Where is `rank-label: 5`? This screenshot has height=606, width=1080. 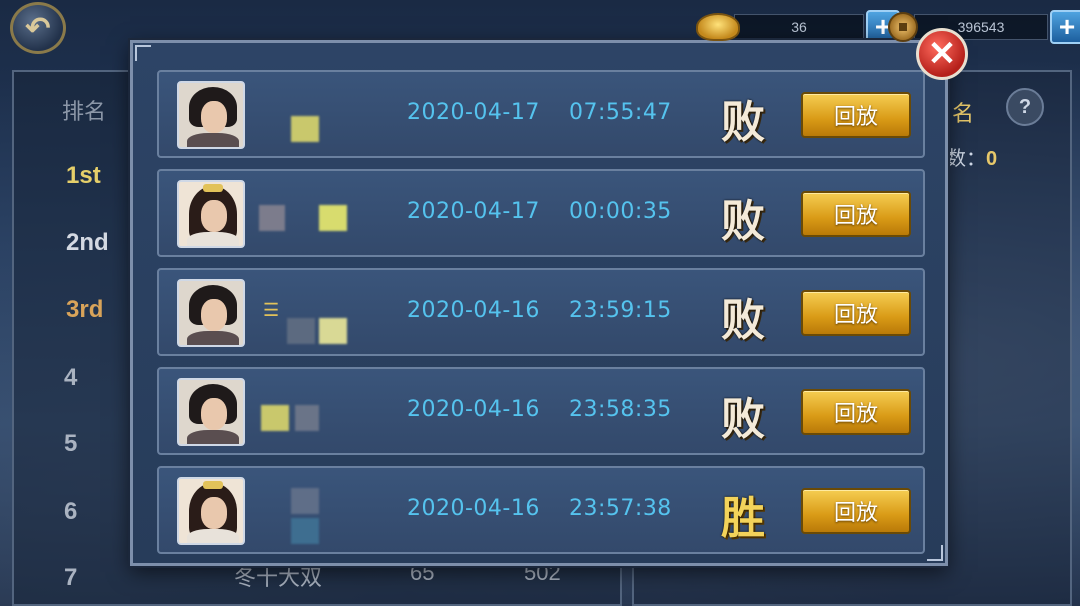
rank-label: 5 is located at coordinates (71, 443).